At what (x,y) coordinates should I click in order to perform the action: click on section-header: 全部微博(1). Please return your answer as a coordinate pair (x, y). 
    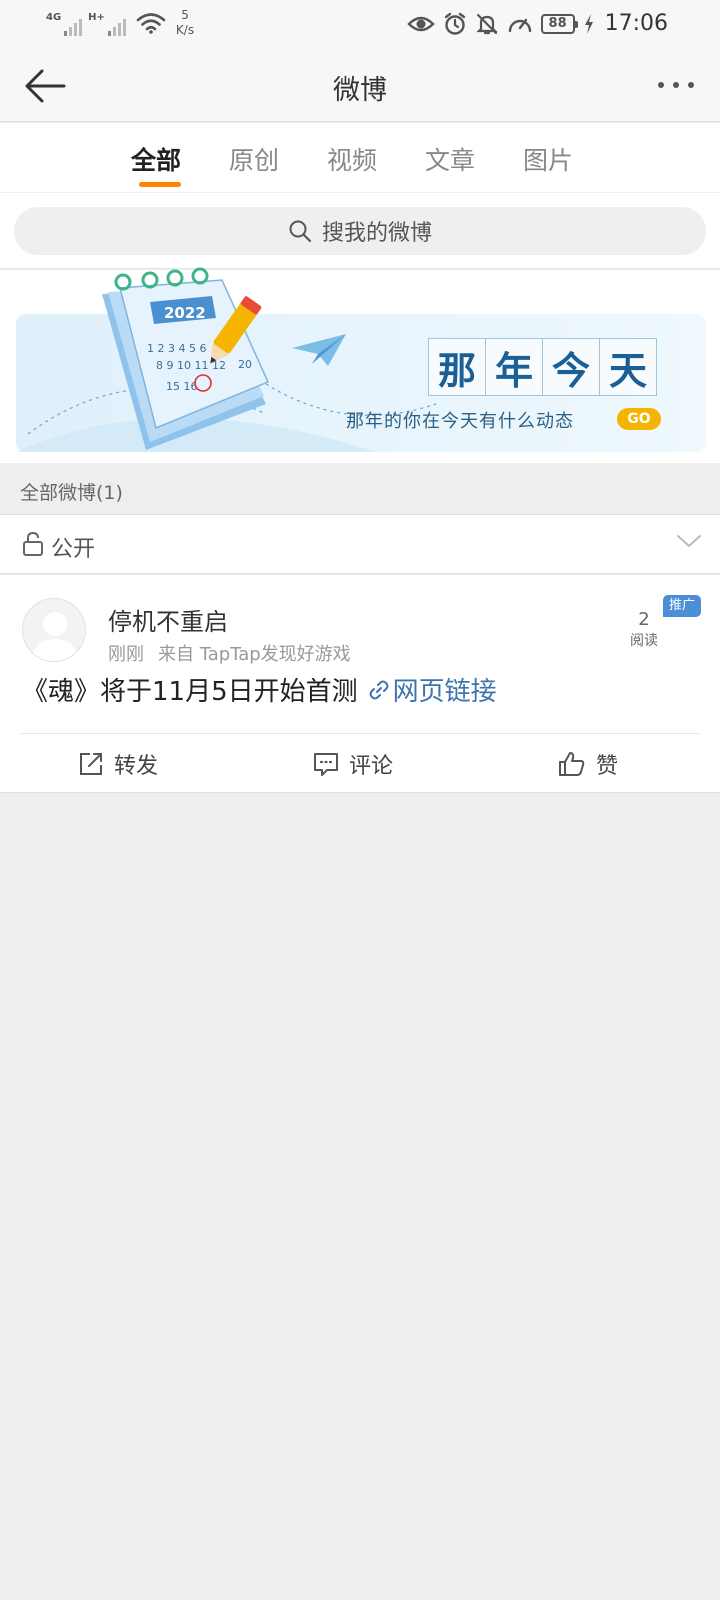
    Looking at the image, I should click on (360, 489).